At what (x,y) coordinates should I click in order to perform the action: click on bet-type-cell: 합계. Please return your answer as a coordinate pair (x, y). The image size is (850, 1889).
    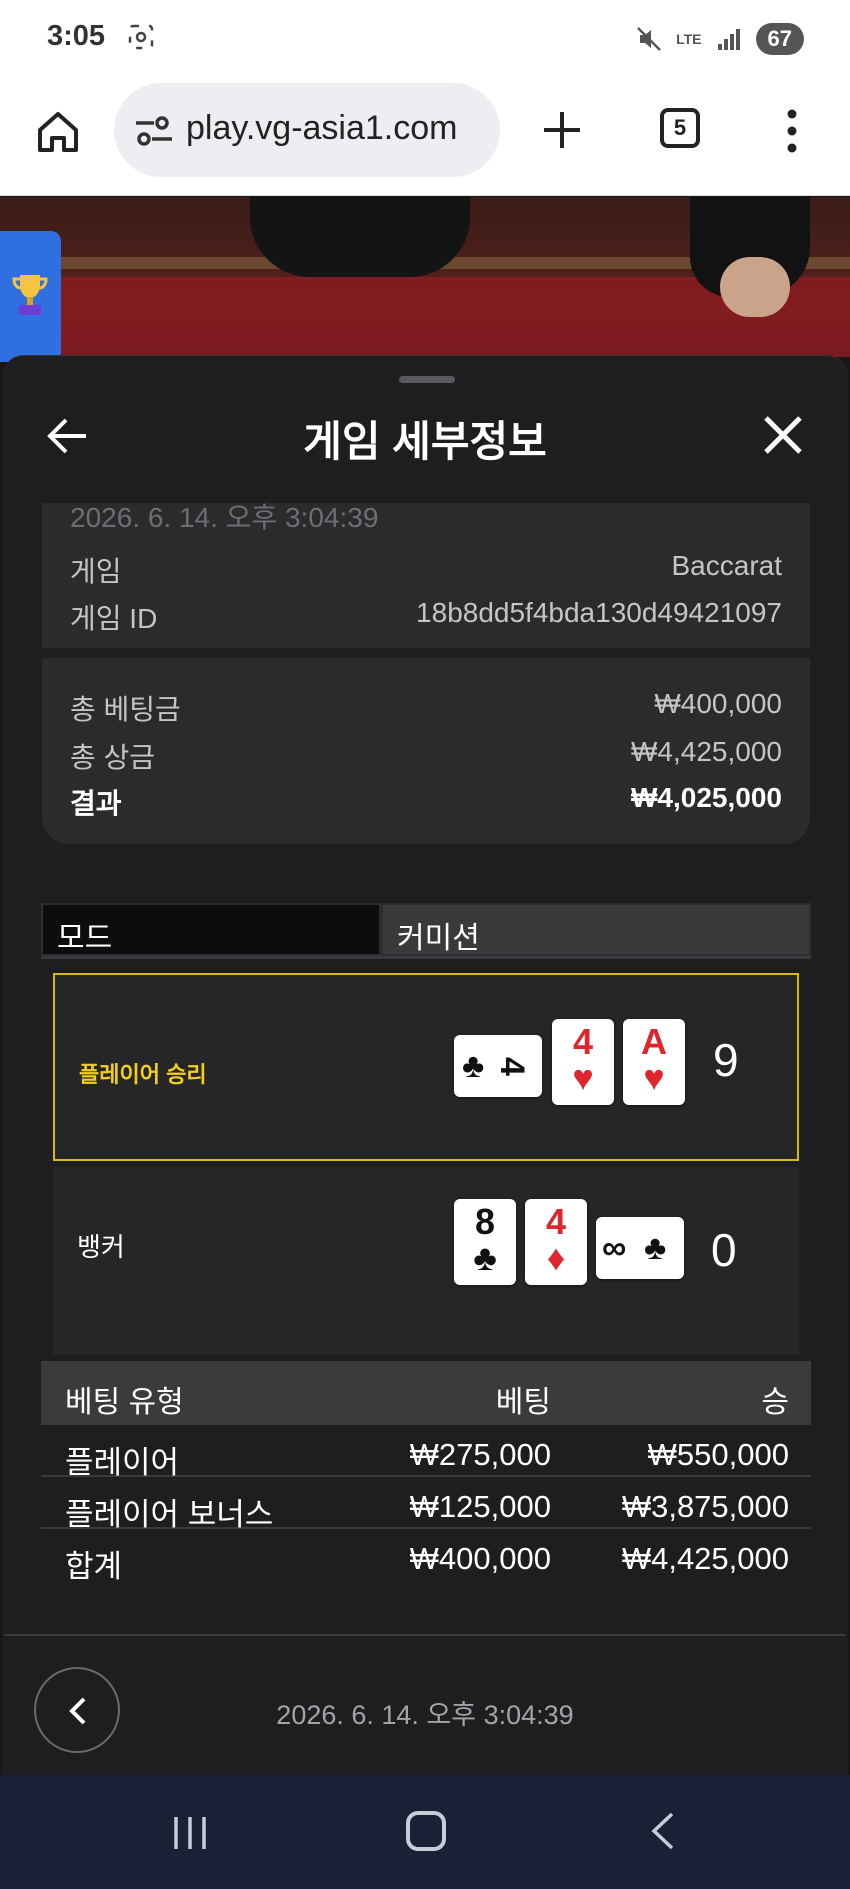
    Looking at the image, I should click on (94, 1566).